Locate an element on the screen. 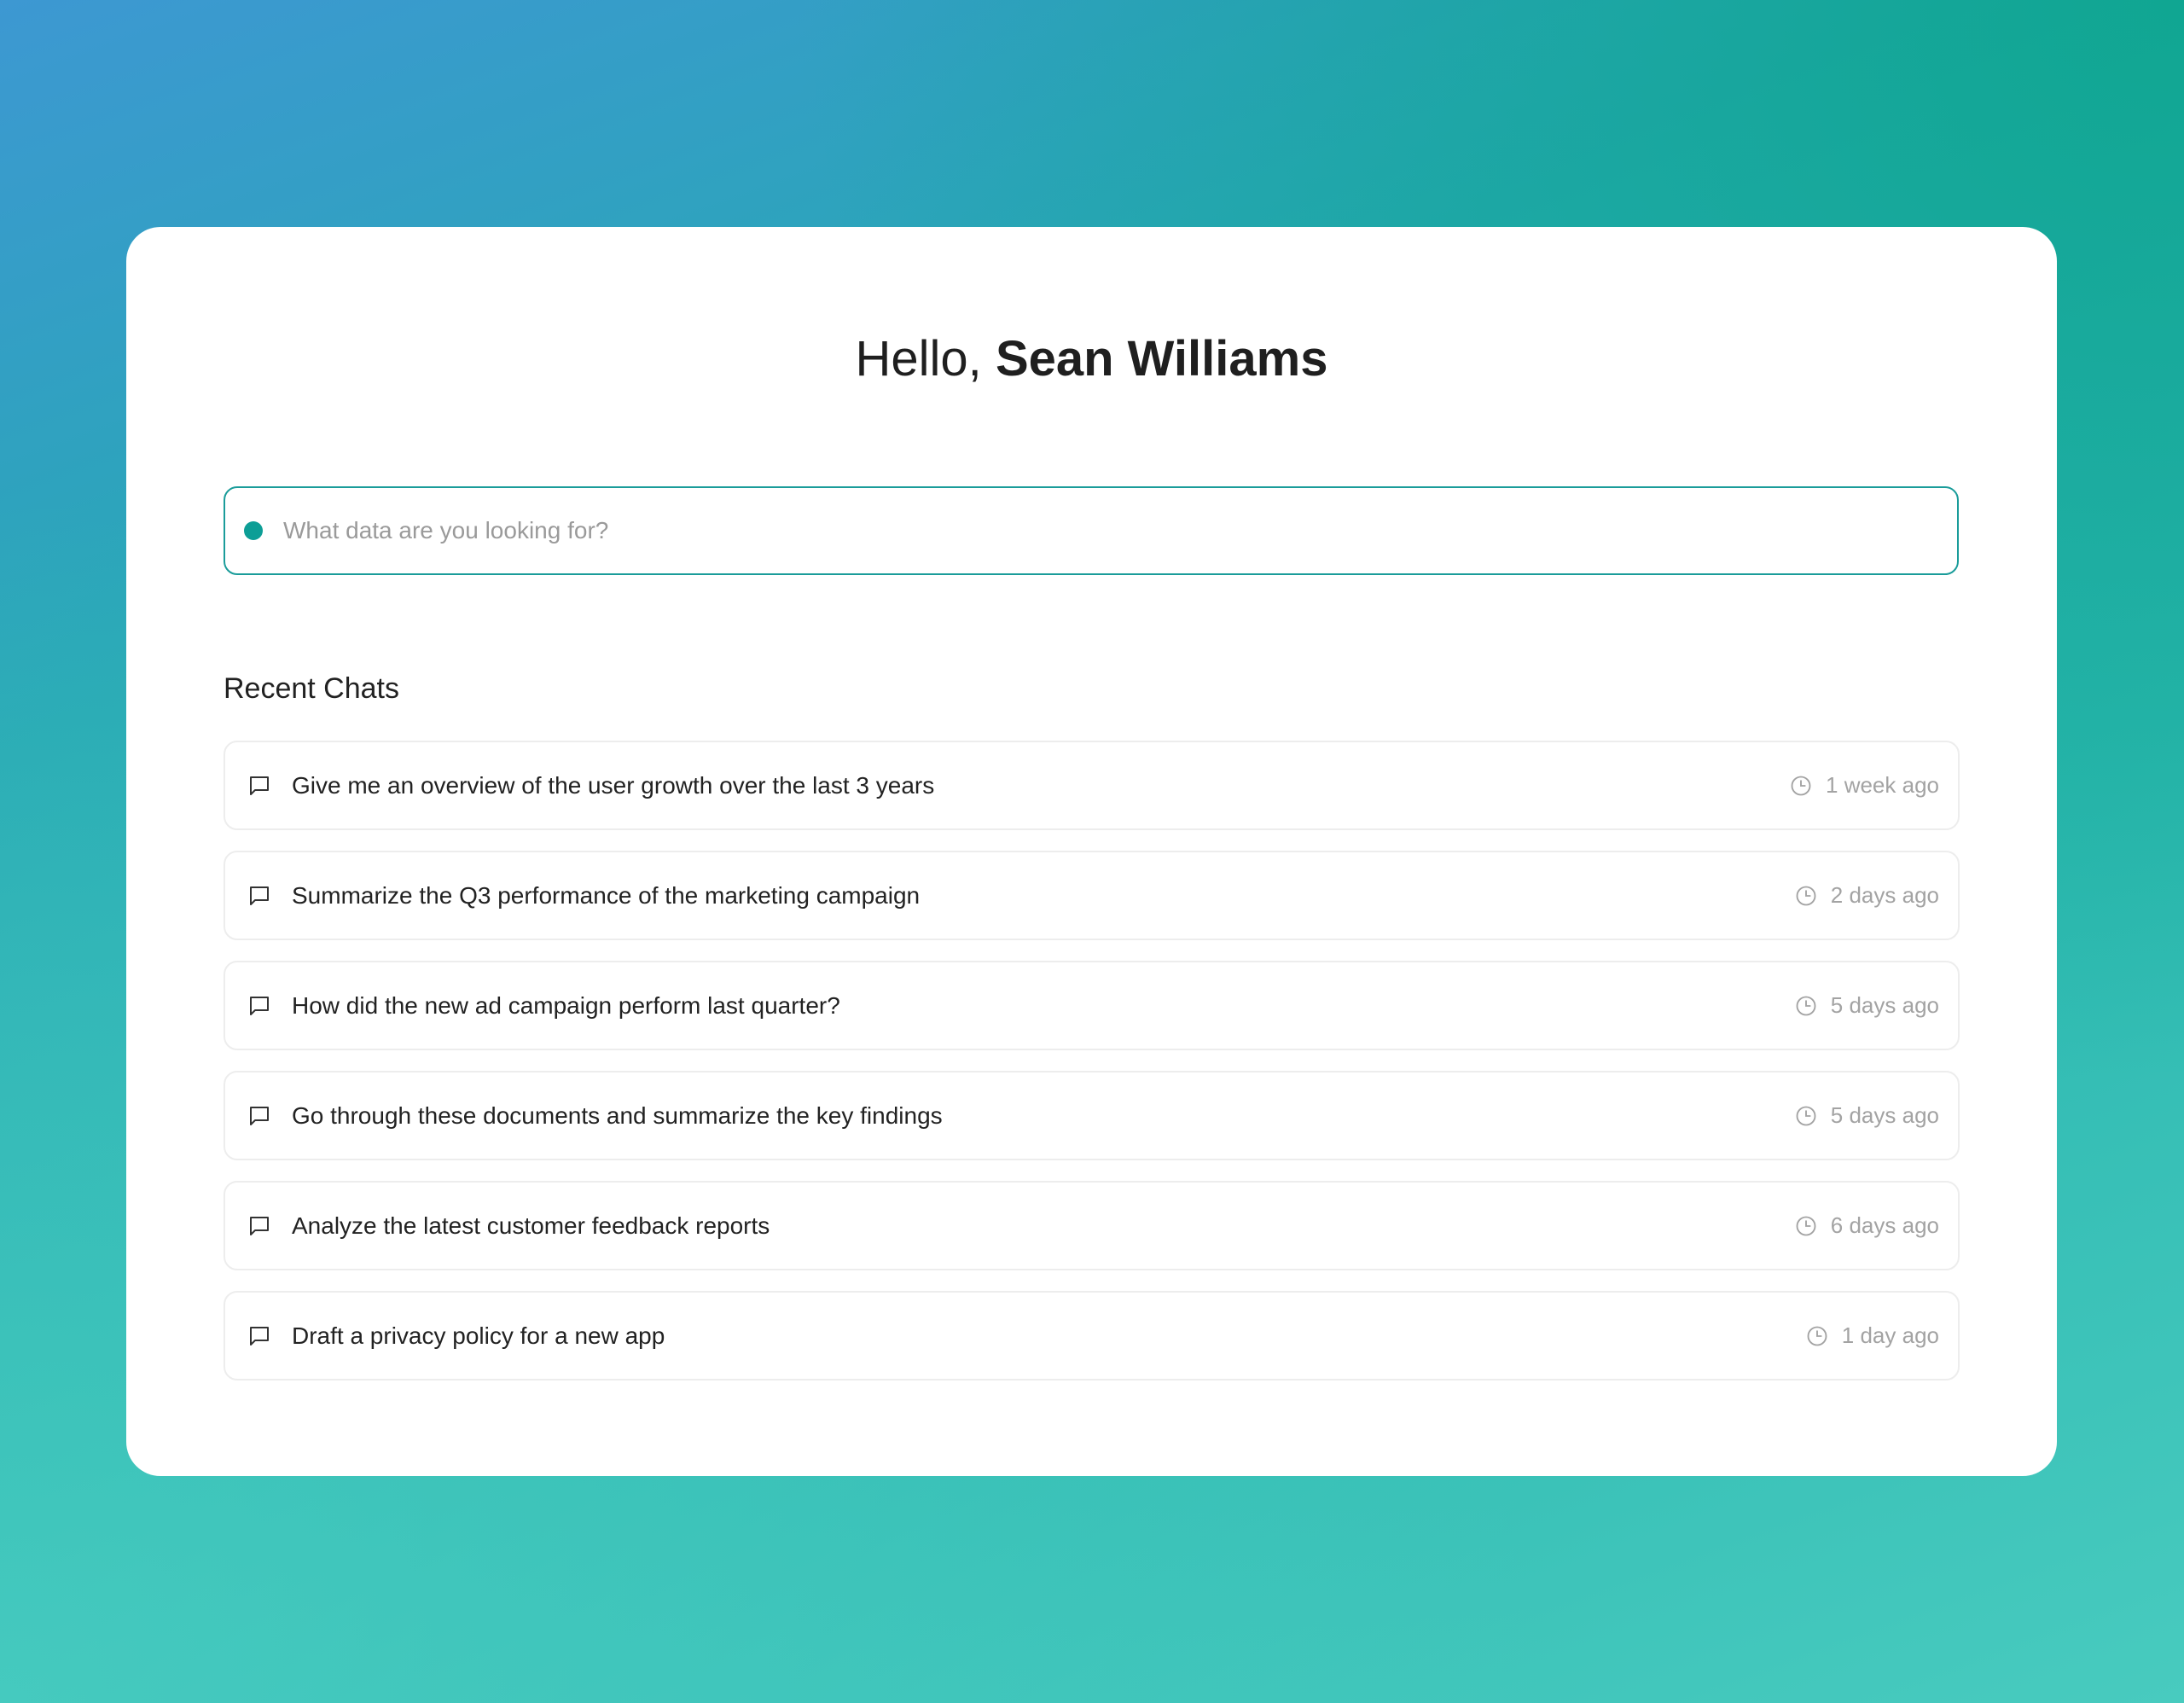 The width and height of the screenshot is (2184, 1703). greeting-hello: Hello, is located at coordinates (919, 359).